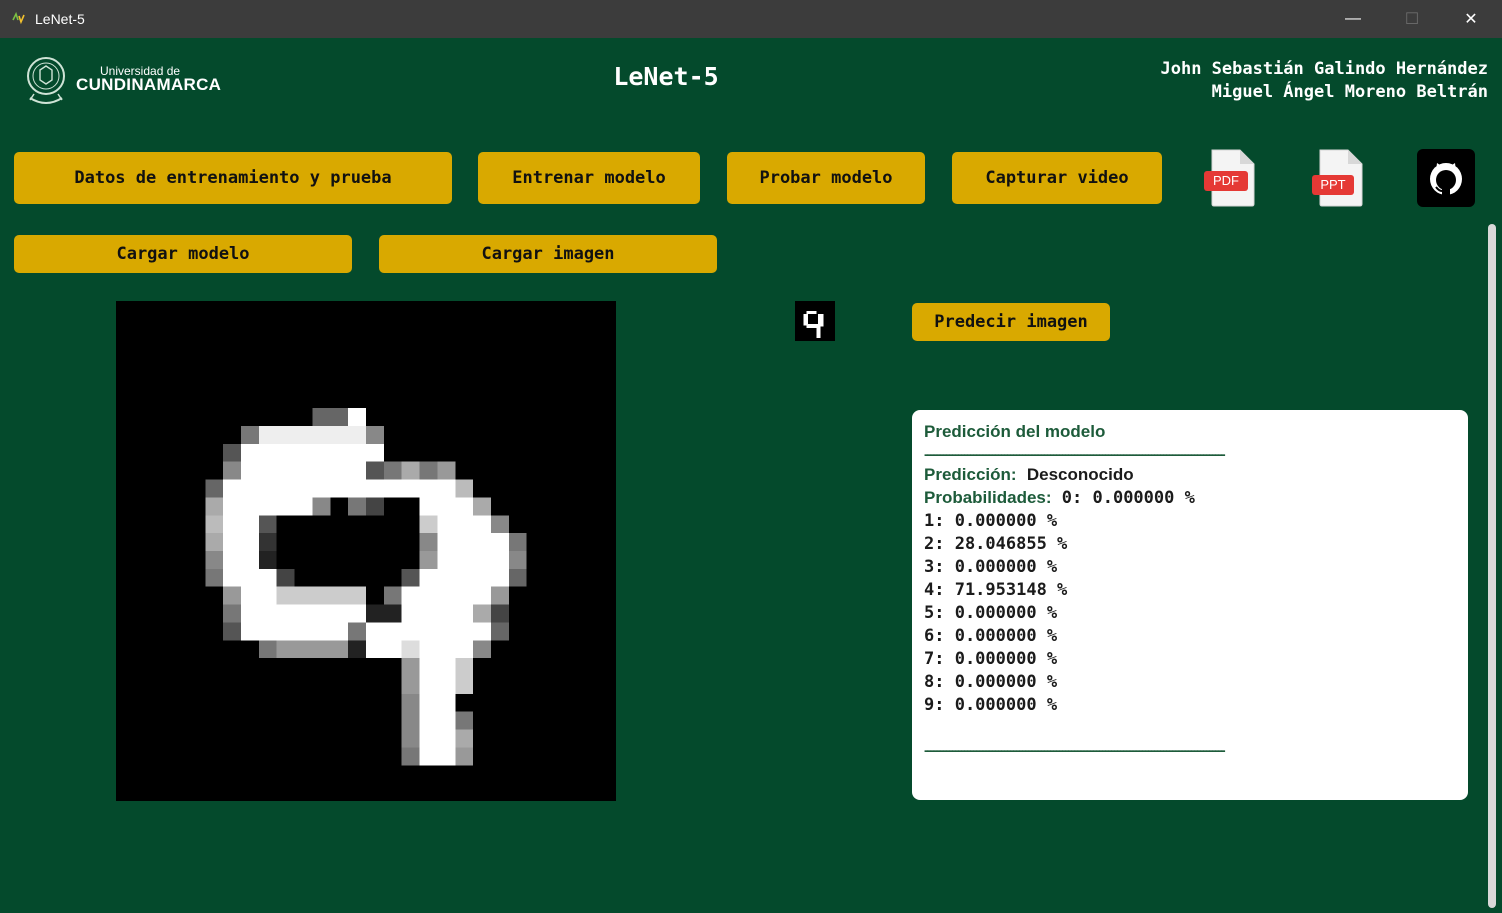 This screenshot has height=913, width=1502. I want to click on probability-6: 6: 0.000000 %, so click(991, 636).